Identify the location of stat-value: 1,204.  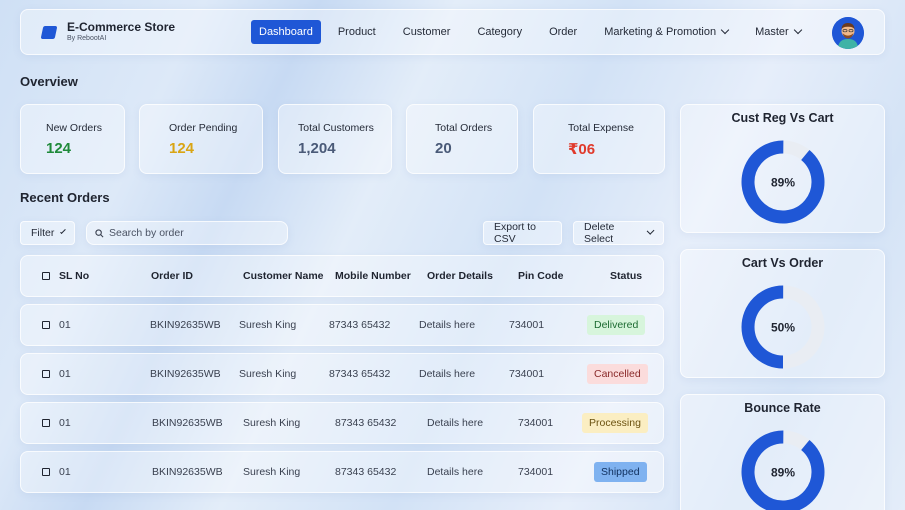
(317, 148).